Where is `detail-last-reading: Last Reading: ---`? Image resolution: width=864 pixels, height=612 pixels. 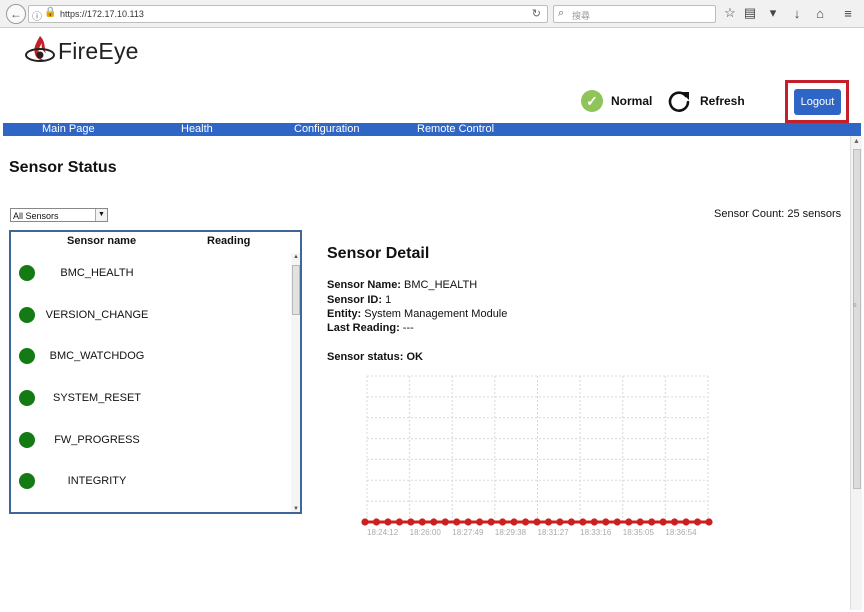
detail-last-reading: Last Reading: --- is located at coordinates (370, 328).